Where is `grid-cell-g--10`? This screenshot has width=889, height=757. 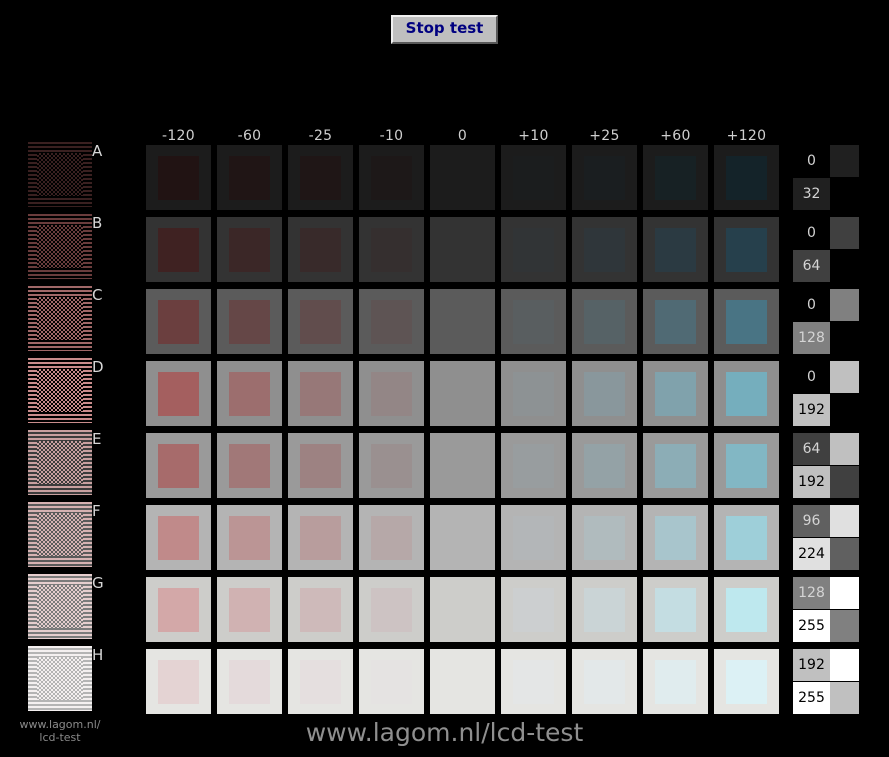 grid-cell-g--10 is located at coordinates (391, 609).